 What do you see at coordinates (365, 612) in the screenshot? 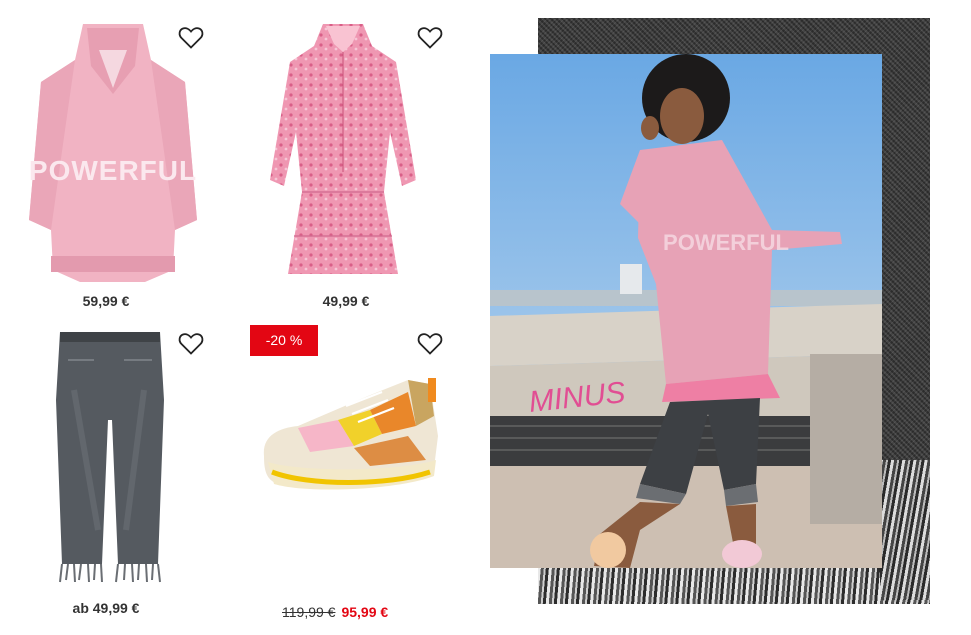
I see `sale-price: 95,99 €` at bounding box center [365, 612].